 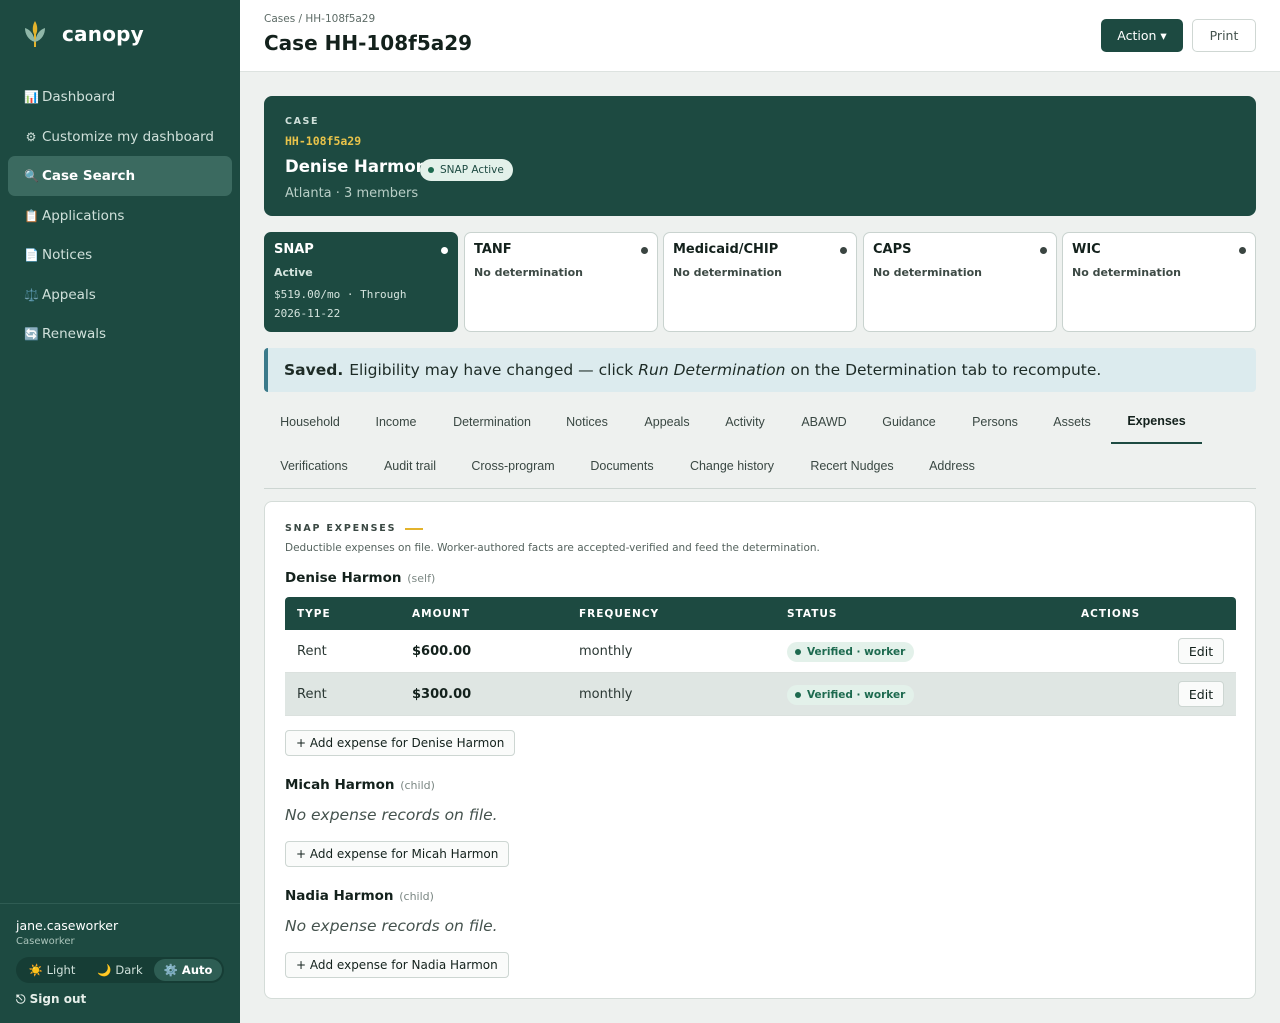 I want to click on program-benefit: $519.00/mo · Through, so click(x=340, y=294).